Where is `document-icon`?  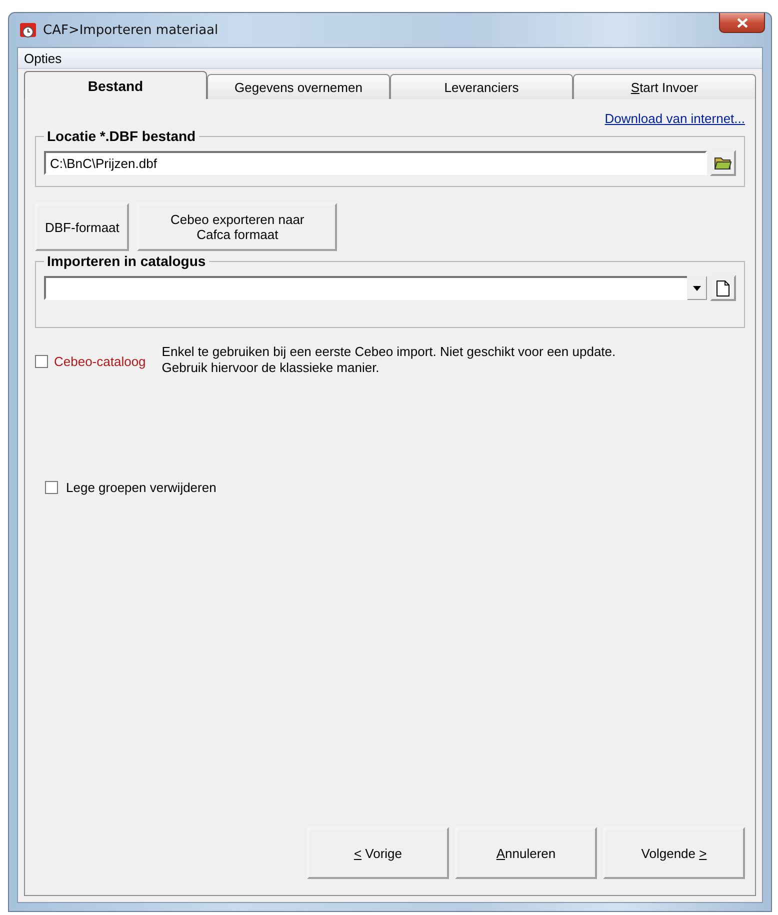
document-icon is located at coordinates (723, 288).